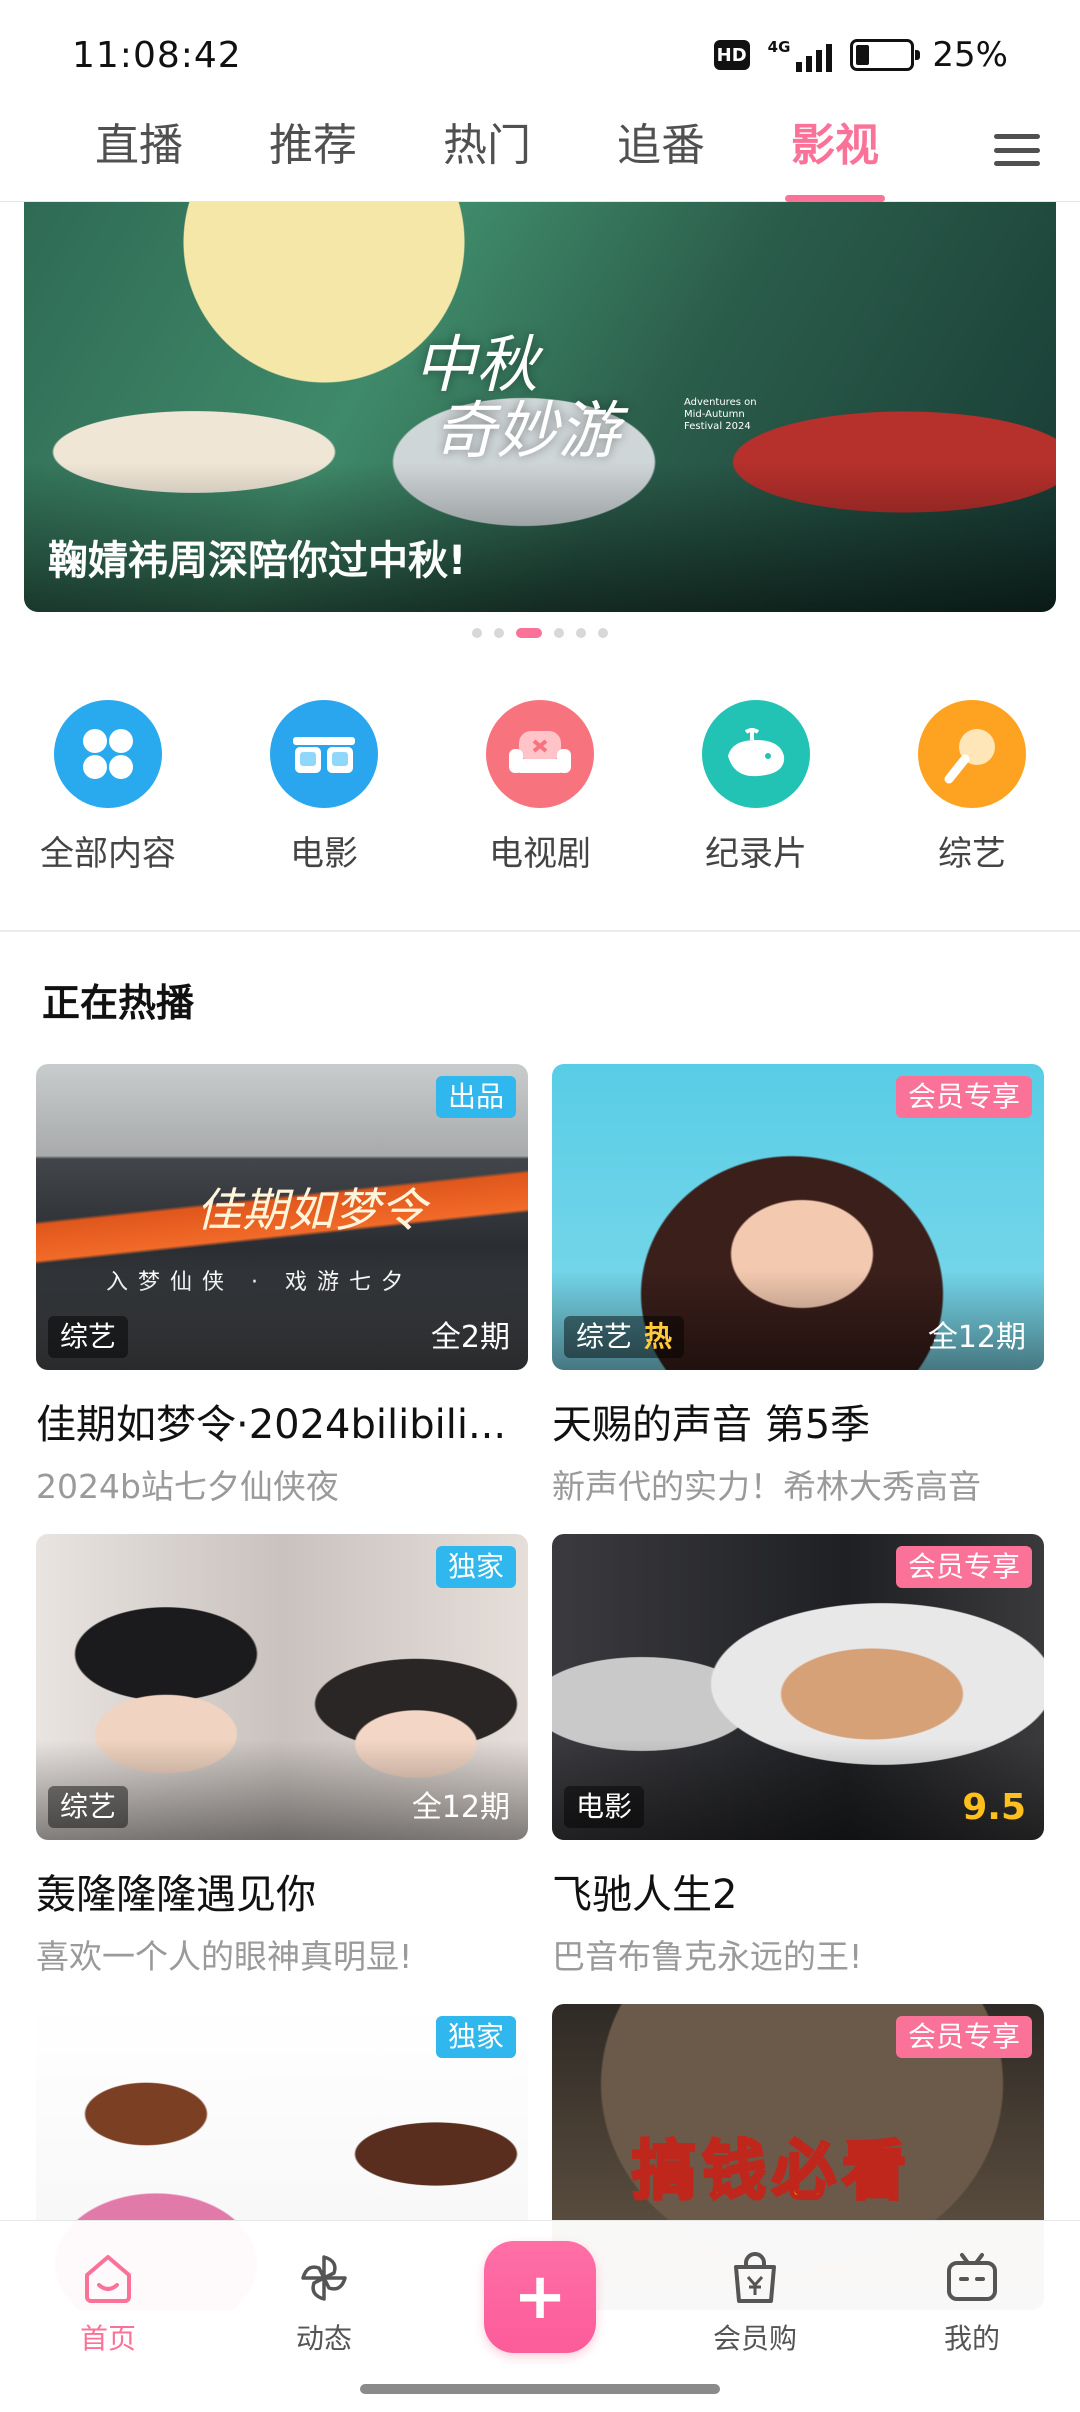  What do you see at coordinates (540, 754) in the screenshot?
I see `sofa-icon` at bounding box center [540, 754].